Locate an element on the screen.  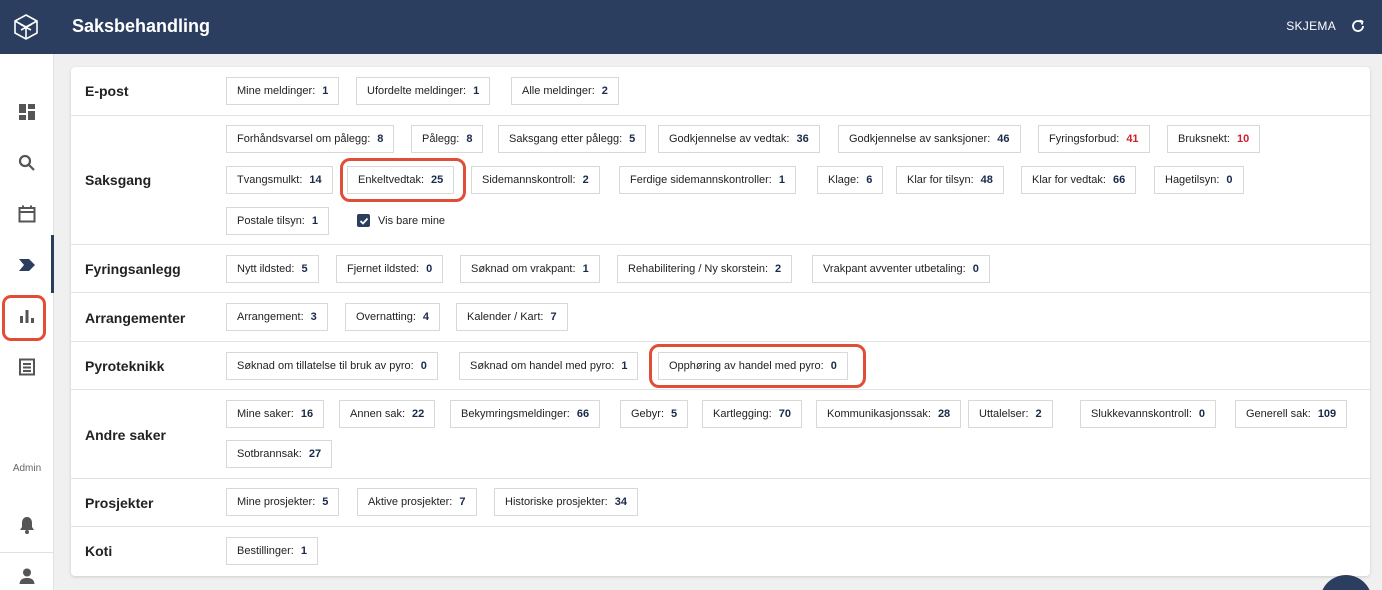
vis-bare-mine-label: Vis bare mine is located at coordinates (412, 220).